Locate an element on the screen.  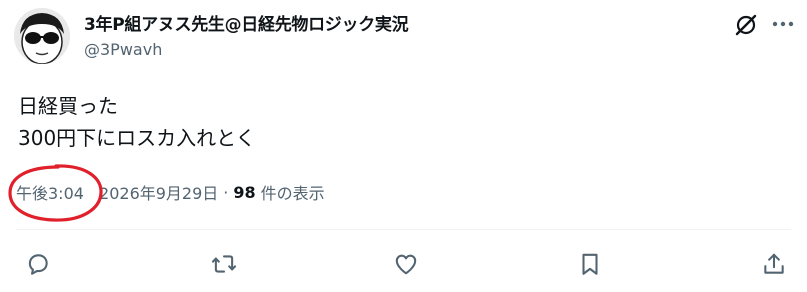
reply-button is located at coordinates (38, 264).